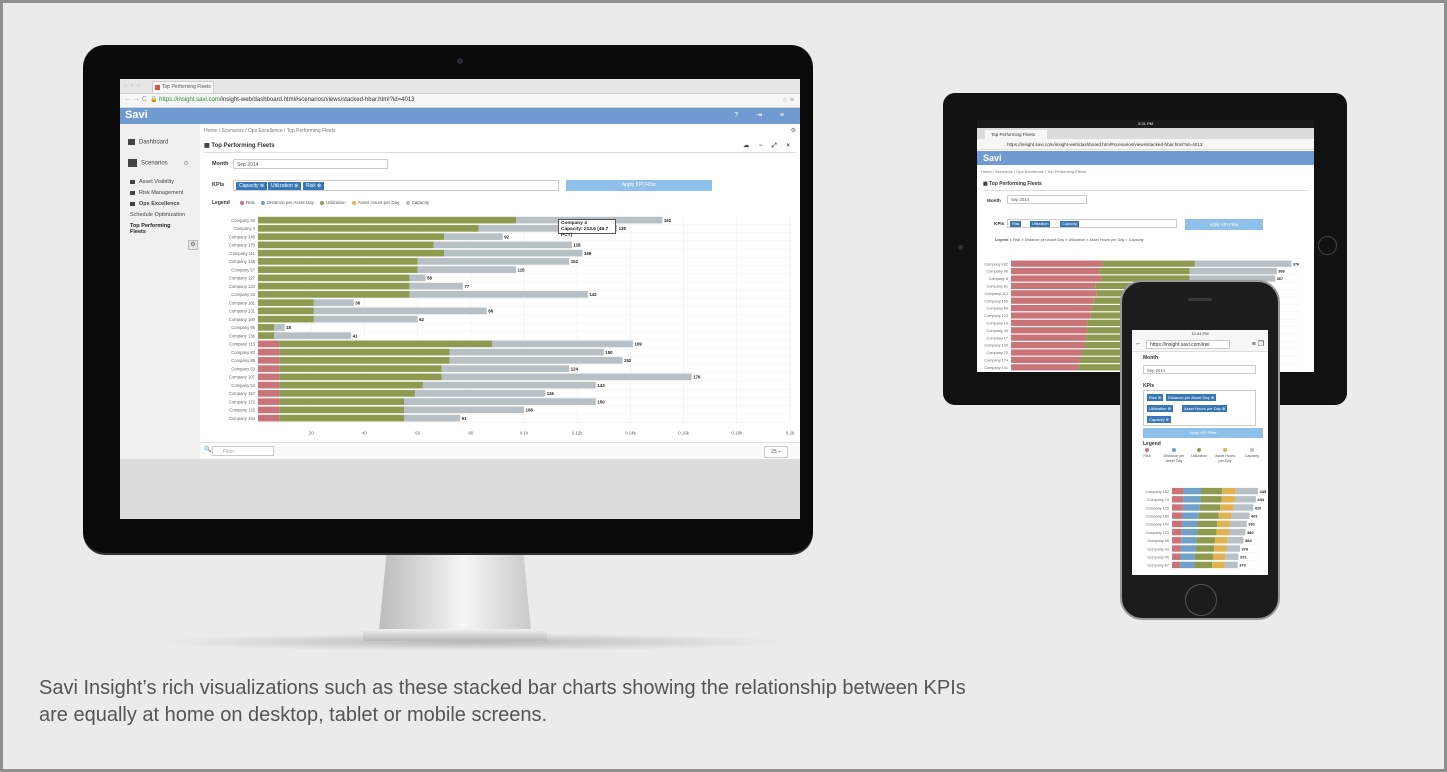  Describe the element at coordinates (1016, 224) in the screenshot. I see `kpi-chip: Risk` at that location.